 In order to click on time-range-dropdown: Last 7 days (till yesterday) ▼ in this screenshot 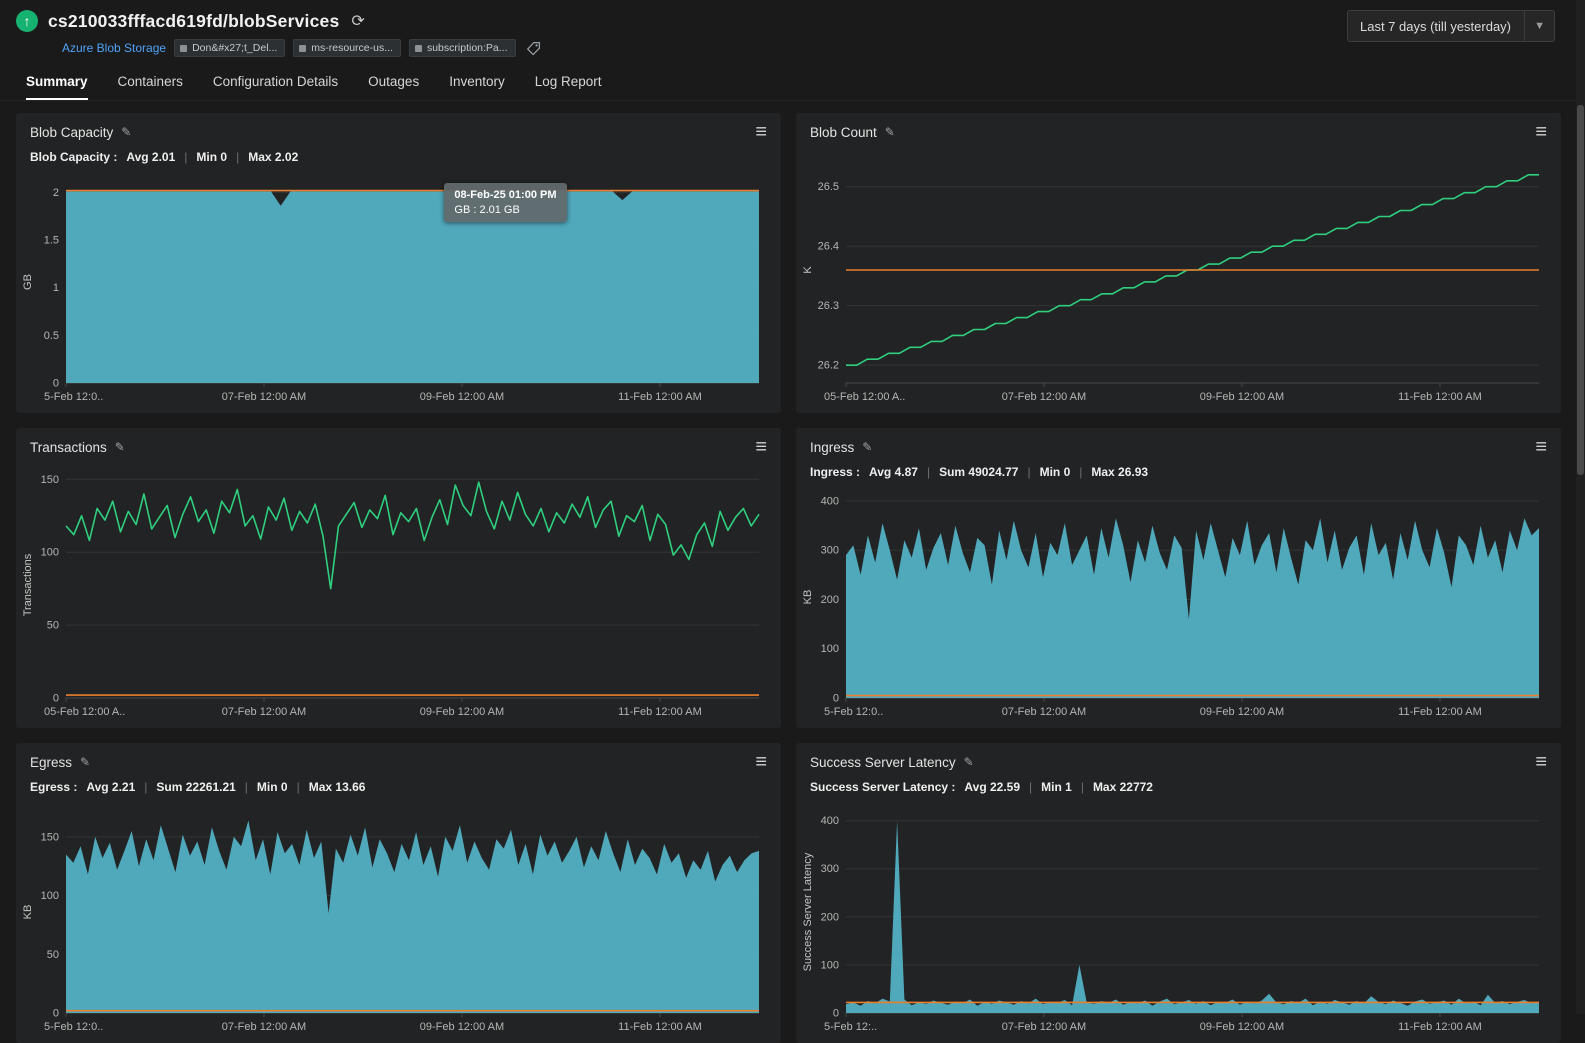, I will do `click(1451, 26)`.